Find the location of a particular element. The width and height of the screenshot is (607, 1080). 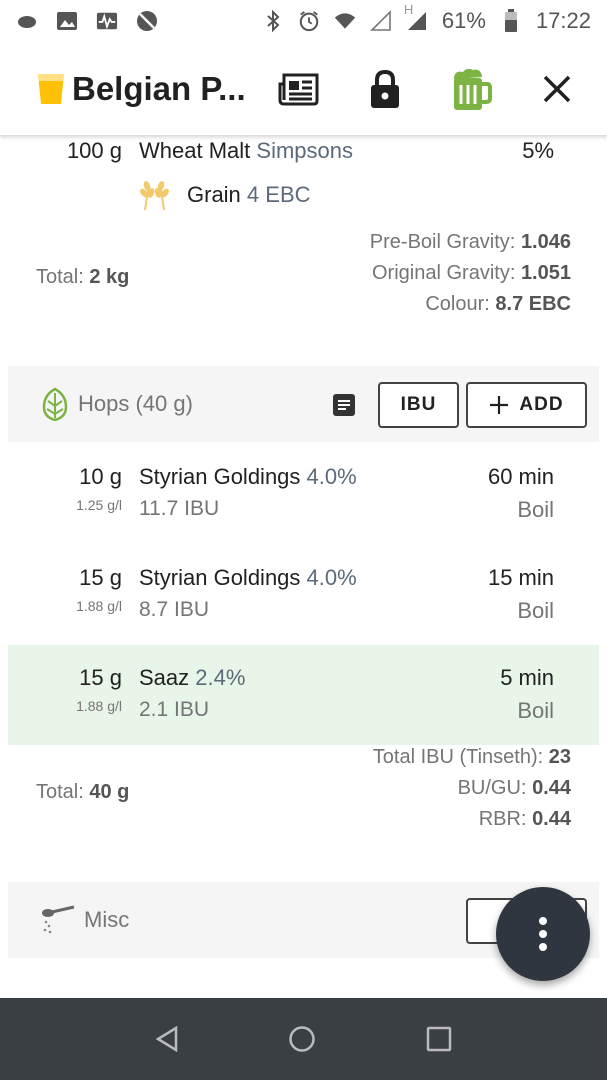

brew-mode-button is located at coordinates (471, 89).